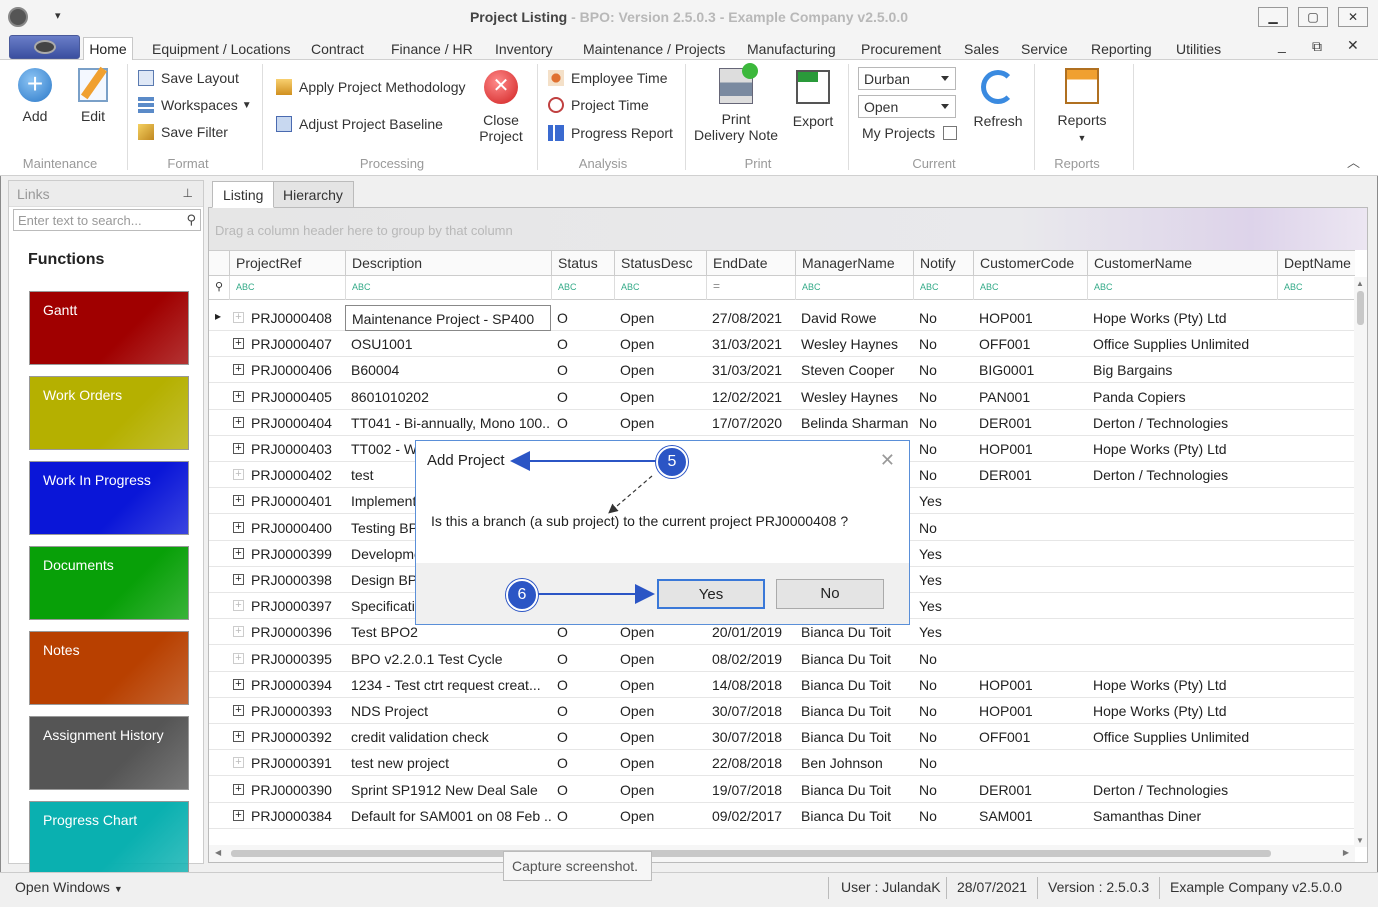 This screenshot has height=907, width=1378. Describe the element at coordinates (448, 344) in the screenshot. I see `cell-description: OSU1001` at that location.